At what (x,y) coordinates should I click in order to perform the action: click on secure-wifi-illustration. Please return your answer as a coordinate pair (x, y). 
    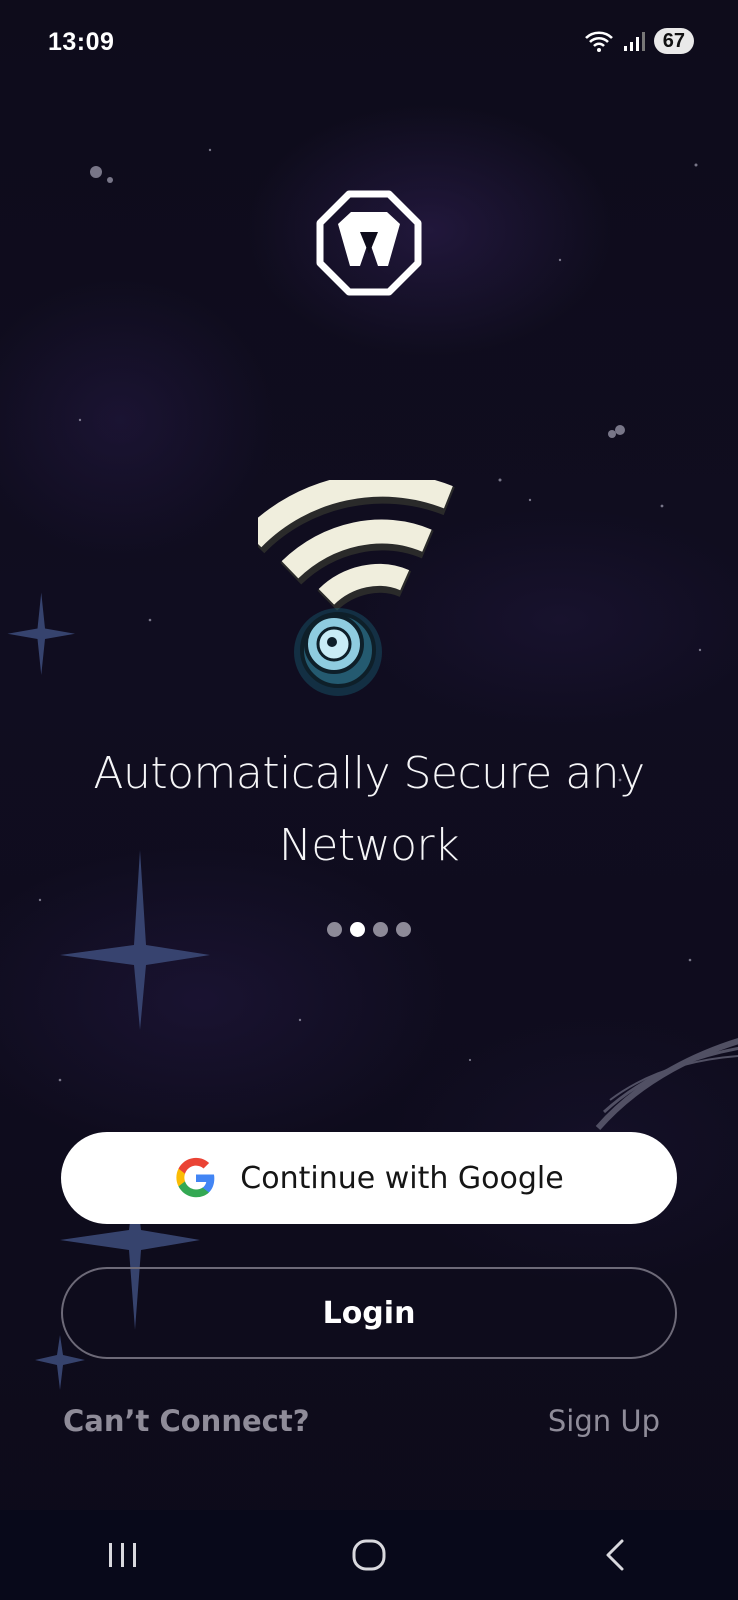
    Looking at the image, I should click on (356, 588).